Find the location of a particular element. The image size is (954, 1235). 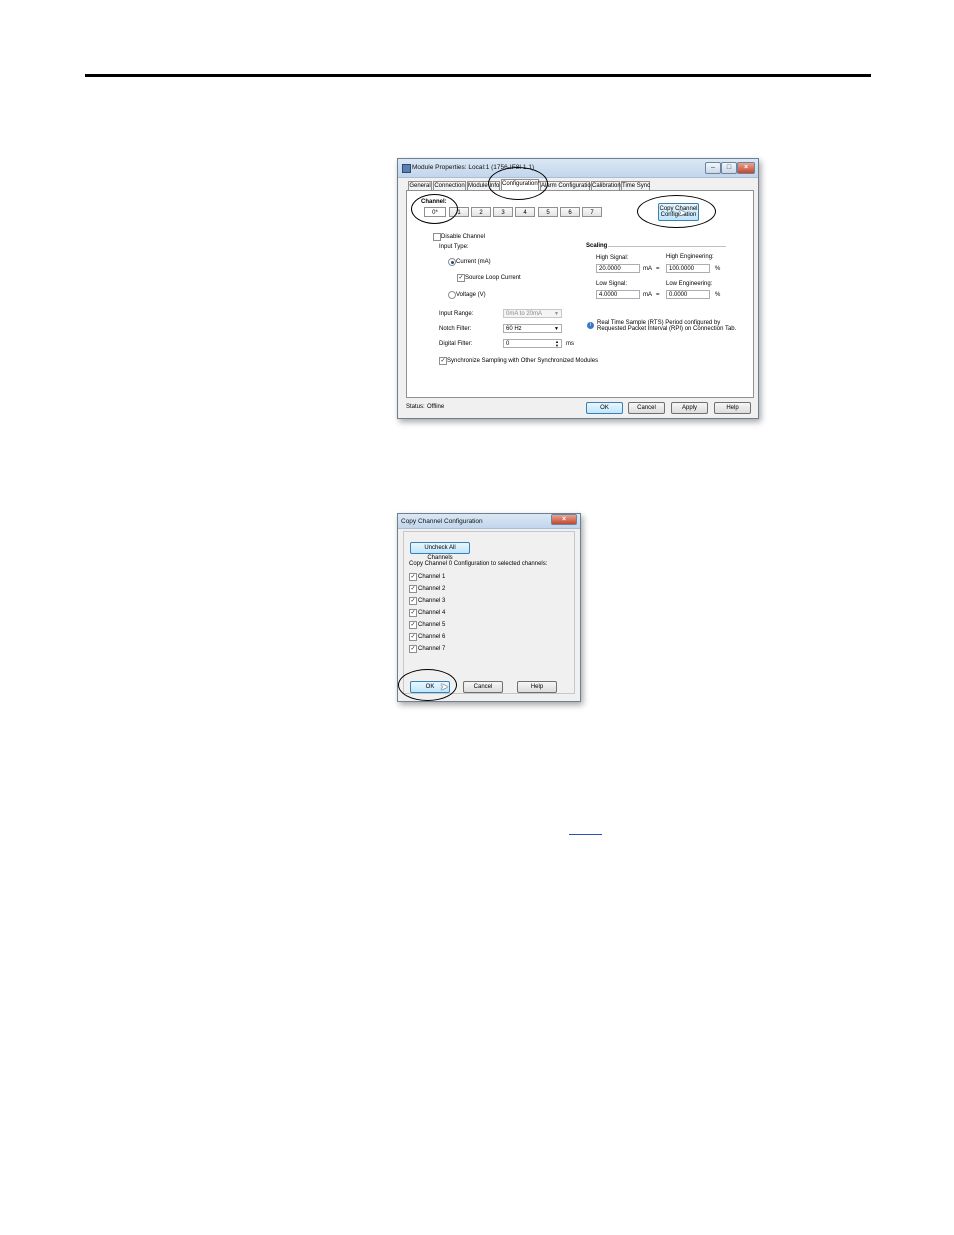

input-range-select: 0mA to 20mA ▼ is located at coordinates (532, 313).